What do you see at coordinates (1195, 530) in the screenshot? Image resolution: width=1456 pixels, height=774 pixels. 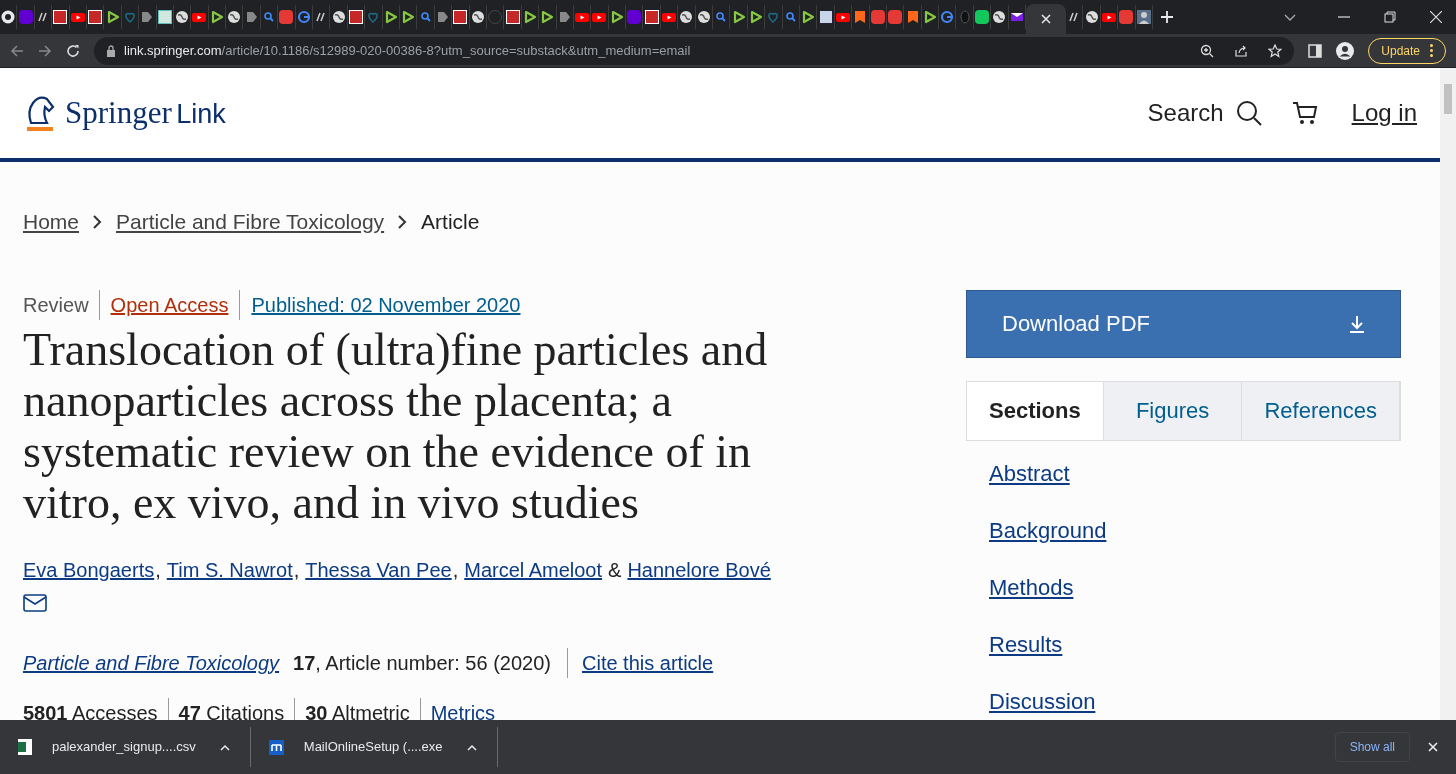 I see `section-link: Background` at bounding box center [1195, 530].